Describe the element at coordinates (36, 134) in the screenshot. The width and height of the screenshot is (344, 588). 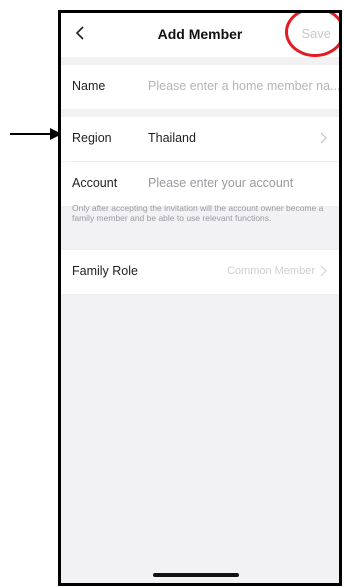
I see `annotation-arrow-icon` at that location.